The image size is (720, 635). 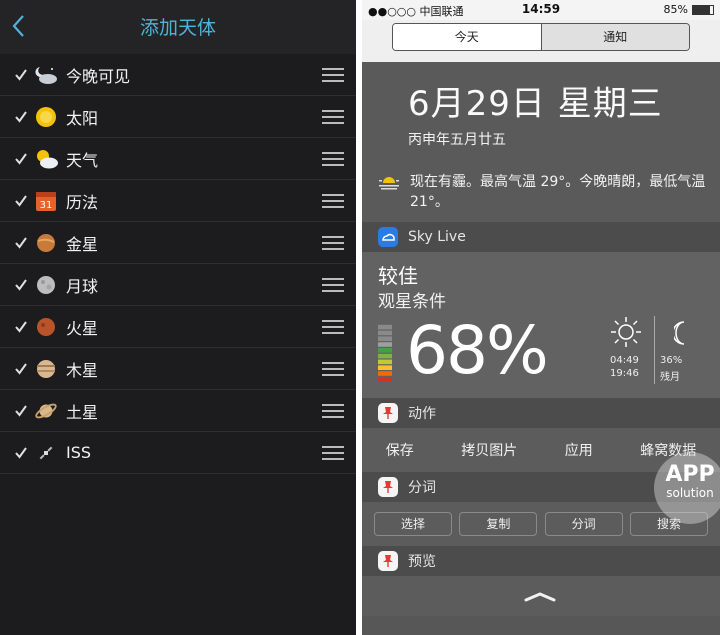 What do you see at coordinates (541, 413) in the screenshot?
I see `actions-widget-header: 动作` at bounding box center [541, 413].